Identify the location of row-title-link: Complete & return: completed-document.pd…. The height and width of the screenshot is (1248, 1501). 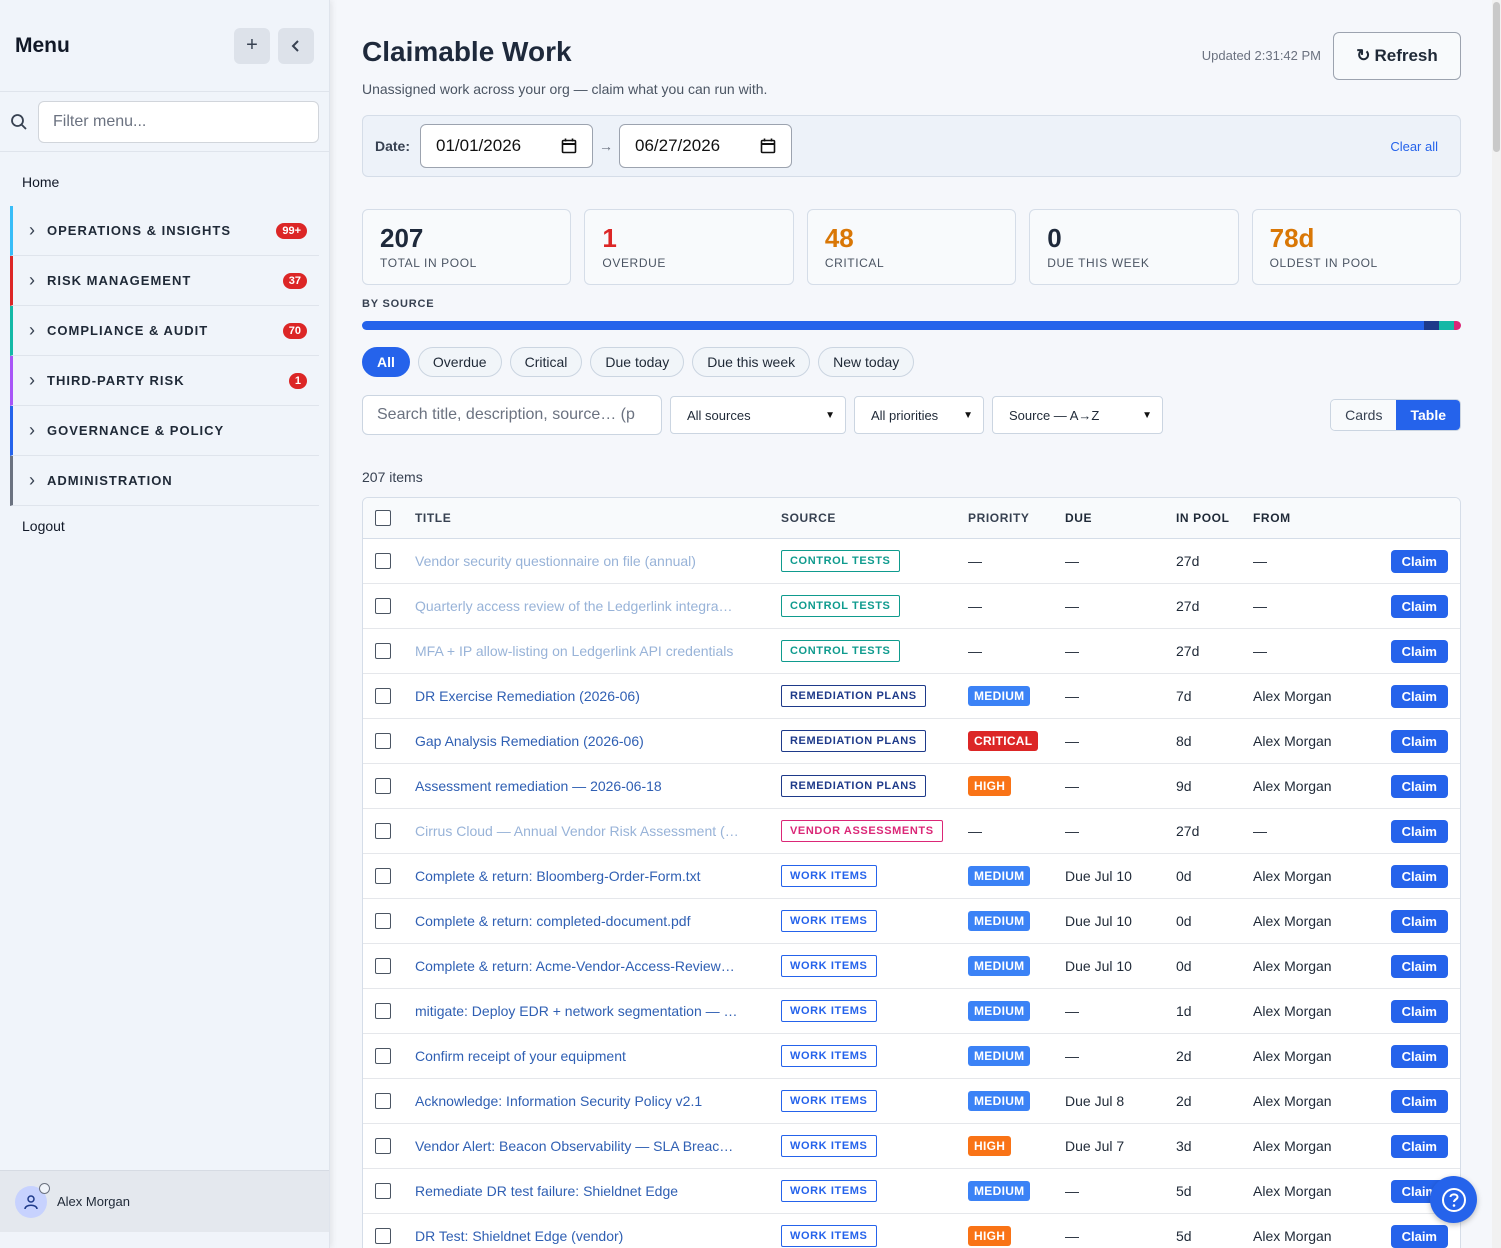
(598, 921).